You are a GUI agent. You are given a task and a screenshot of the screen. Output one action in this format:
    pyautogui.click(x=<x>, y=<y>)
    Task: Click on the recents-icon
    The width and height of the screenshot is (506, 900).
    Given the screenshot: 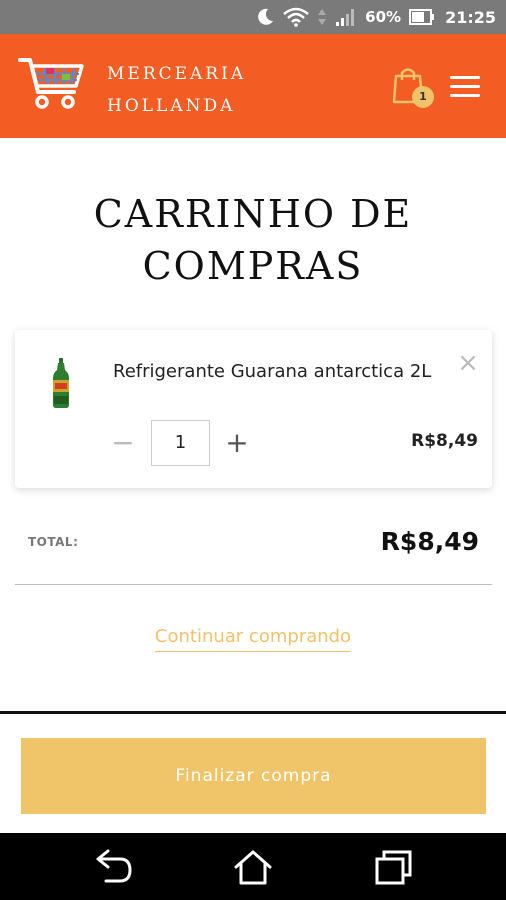 What is the action you would take?
    pyautogui.click(x=394, y=867)
    